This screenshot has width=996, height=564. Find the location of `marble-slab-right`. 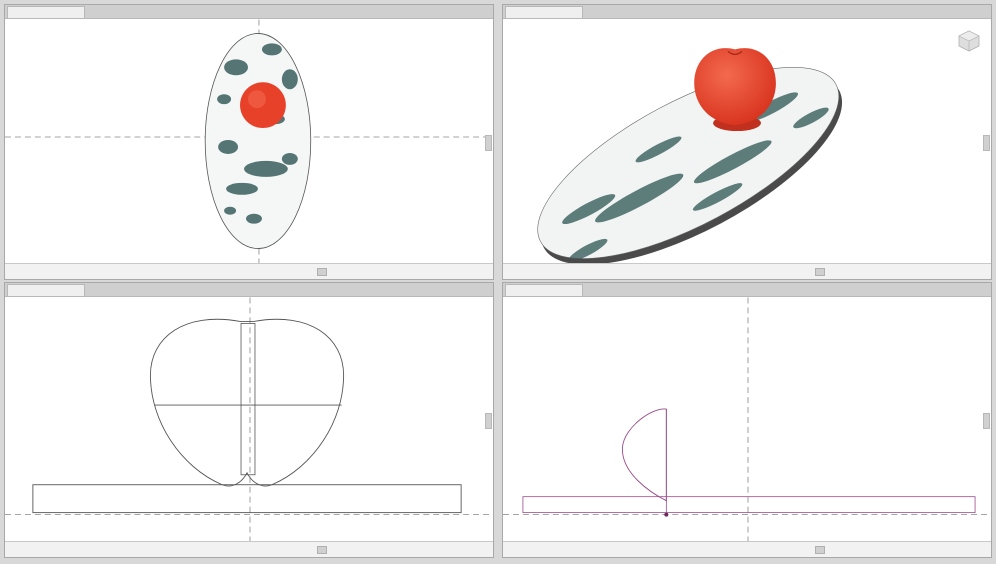

marble-slab-right is located at coordinates (749, 505).